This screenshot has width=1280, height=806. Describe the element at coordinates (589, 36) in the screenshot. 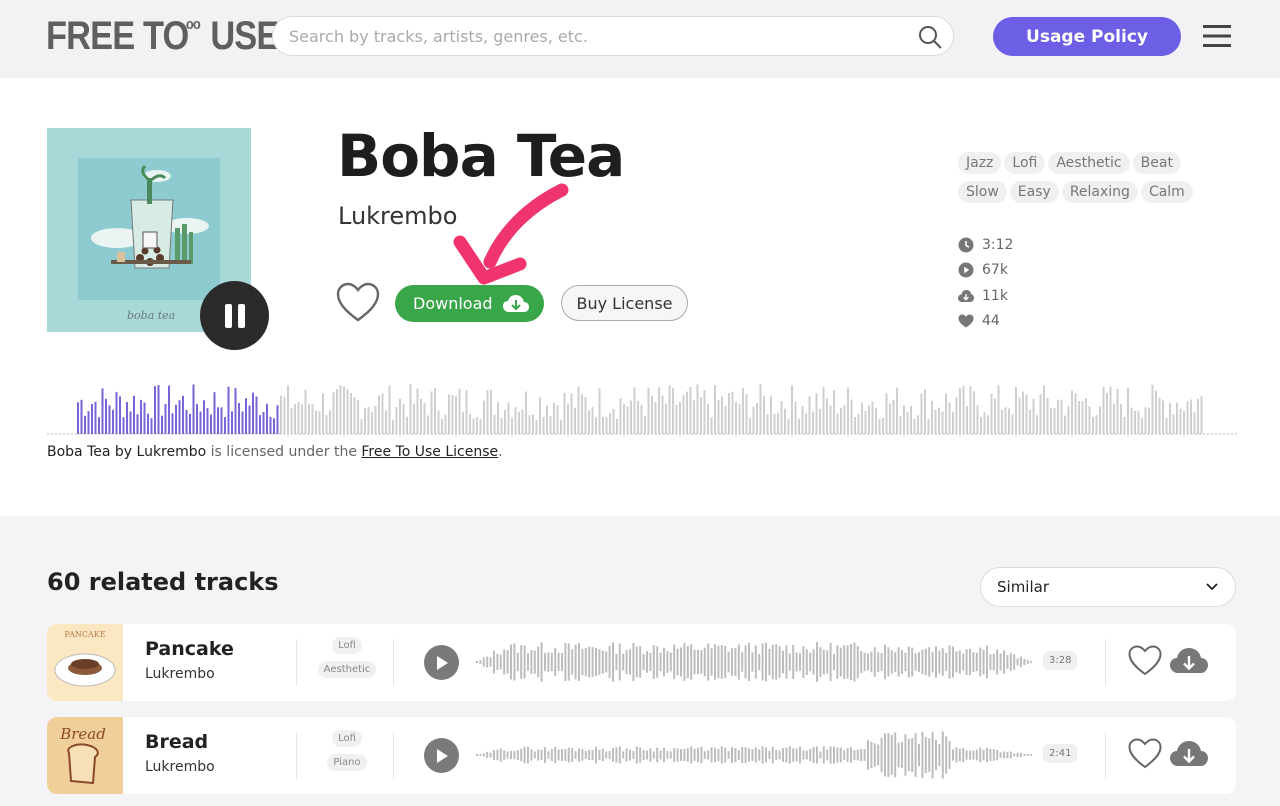

I see `search-input` at that location.